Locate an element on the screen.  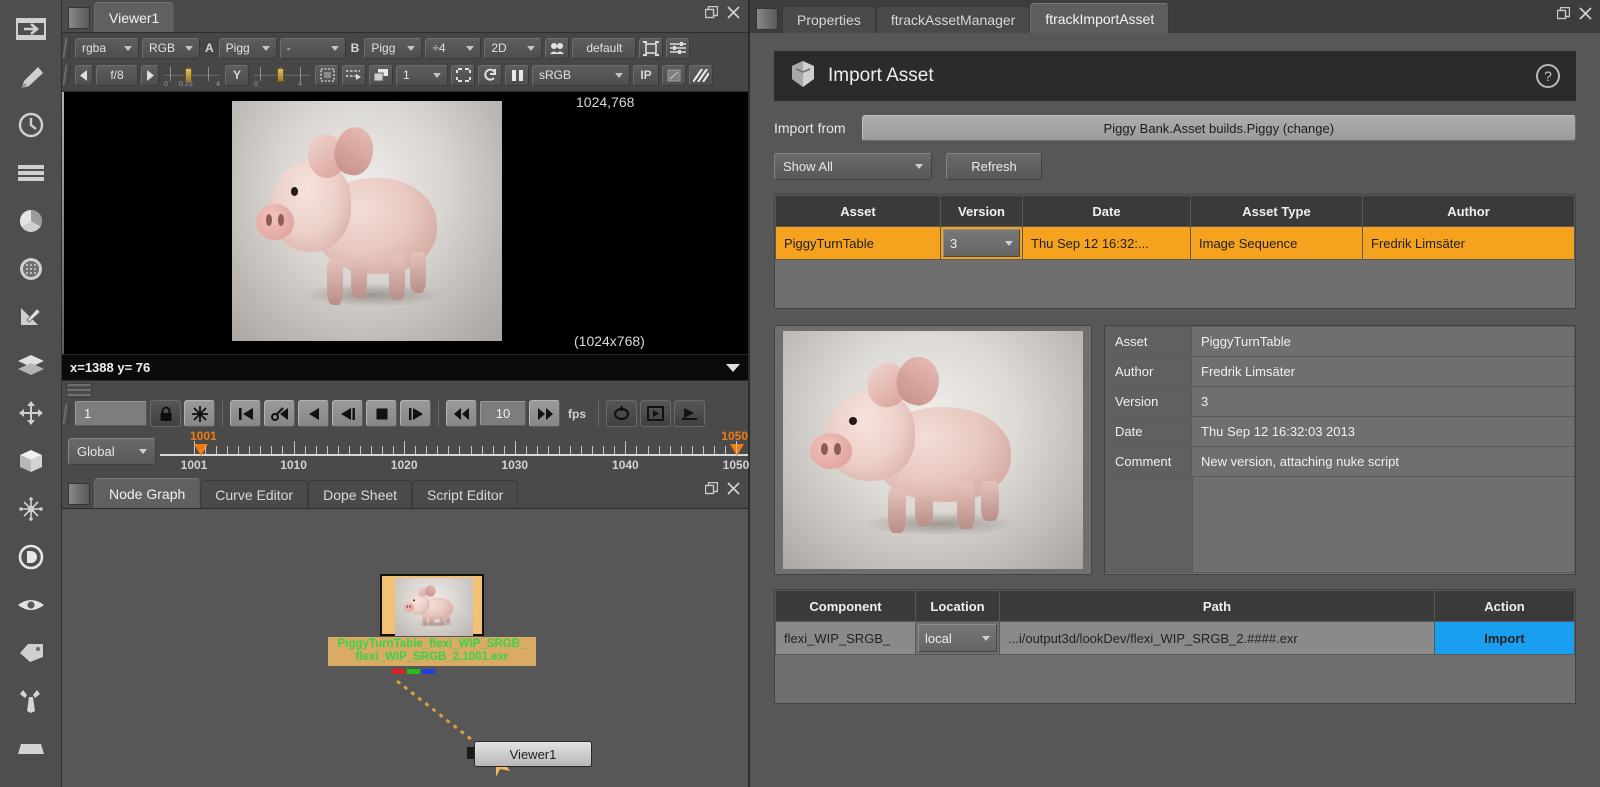
particles-icon is located at coordinates (31, 509).